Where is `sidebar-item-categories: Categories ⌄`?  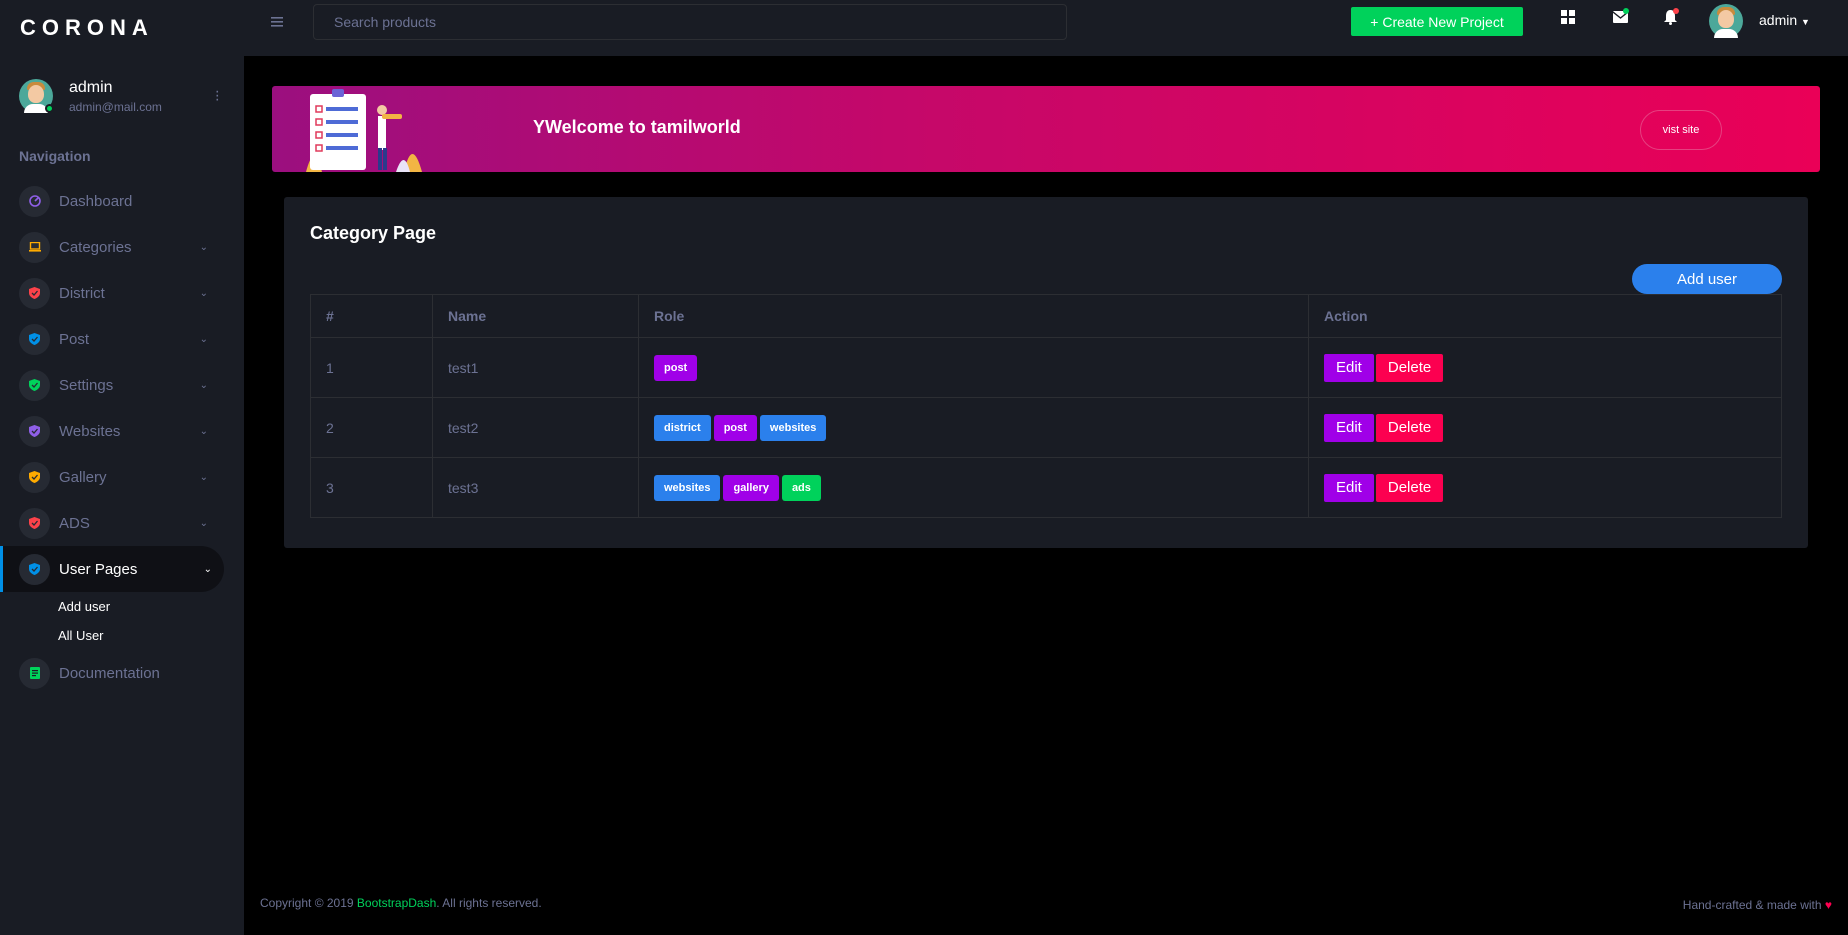 sidebar-item-categories: Categories ⌄ is located at coordinates (122, 247).